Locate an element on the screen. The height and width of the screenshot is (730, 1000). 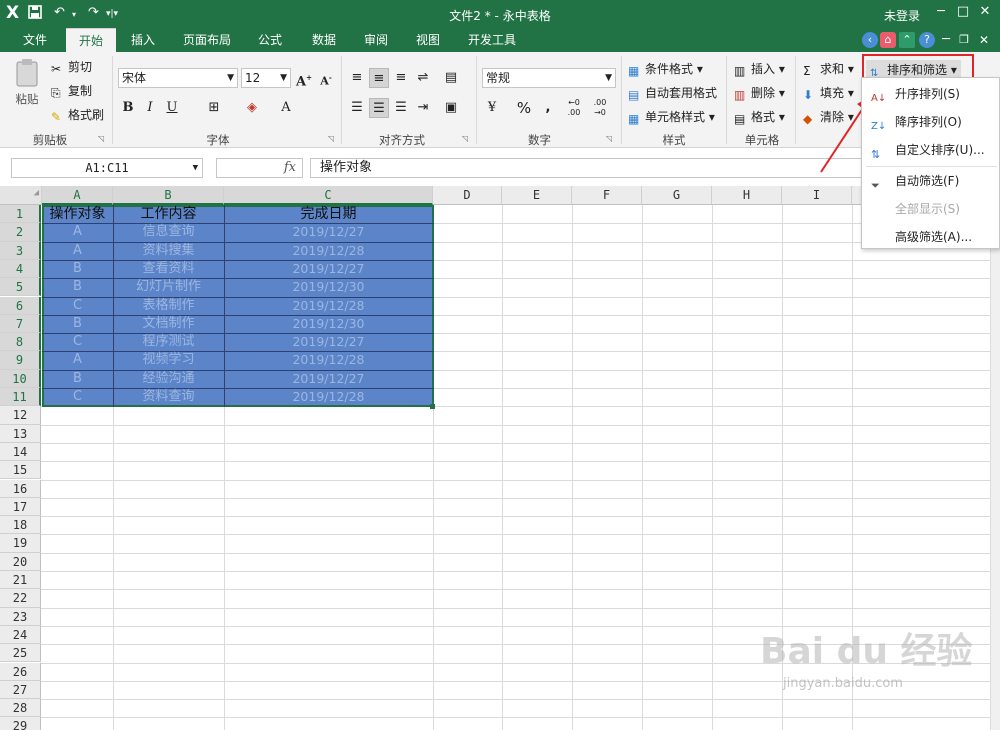
row-header-3: 3 is located at coordinates (20, 250).